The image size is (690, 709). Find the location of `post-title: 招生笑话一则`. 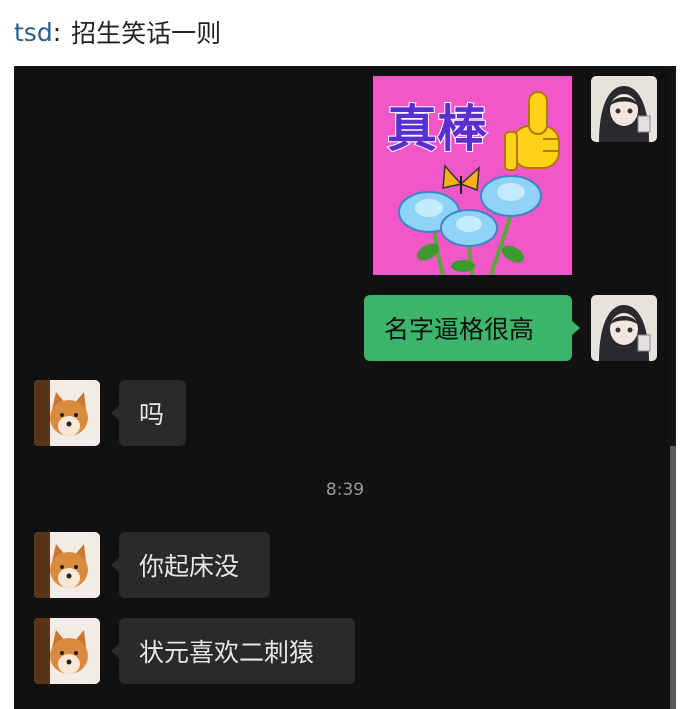

post-title: 招生笑话一则 is located at coordinates (146, 33).